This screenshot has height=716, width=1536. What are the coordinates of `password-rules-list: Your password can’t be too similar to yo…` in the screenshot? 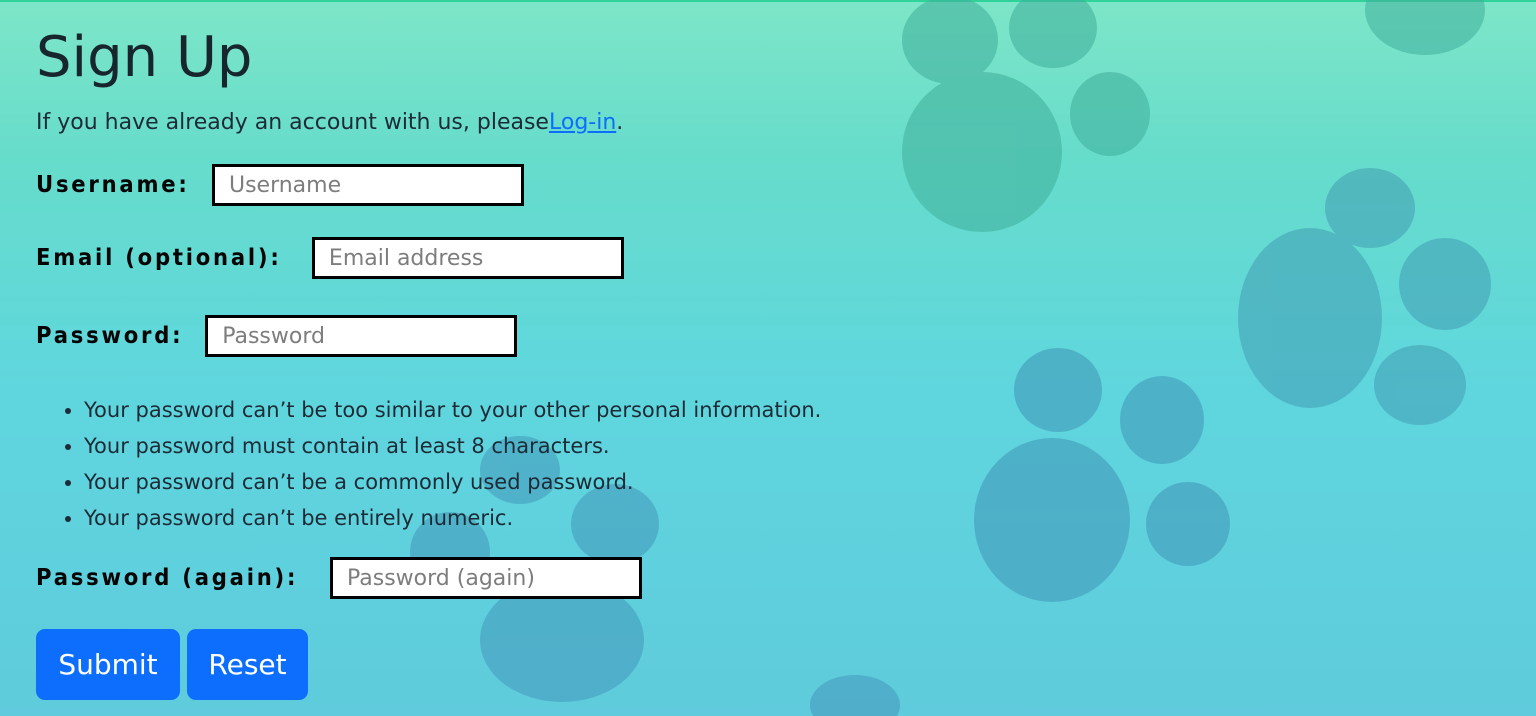 It's located at (428, 464).